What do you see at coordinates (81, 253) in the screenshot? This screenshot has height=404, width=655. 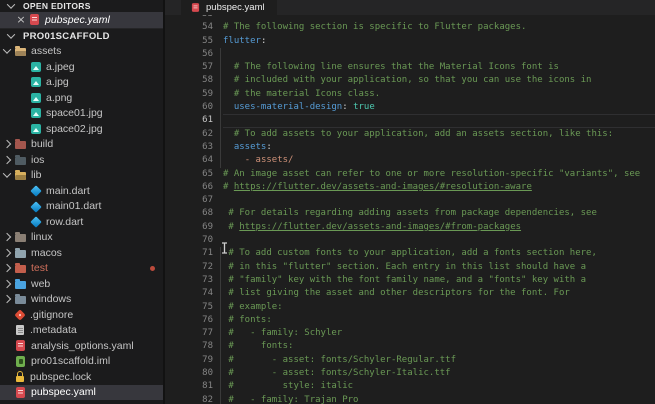 I see `tree-item-macos: macos` at bounding box center [81, 253].